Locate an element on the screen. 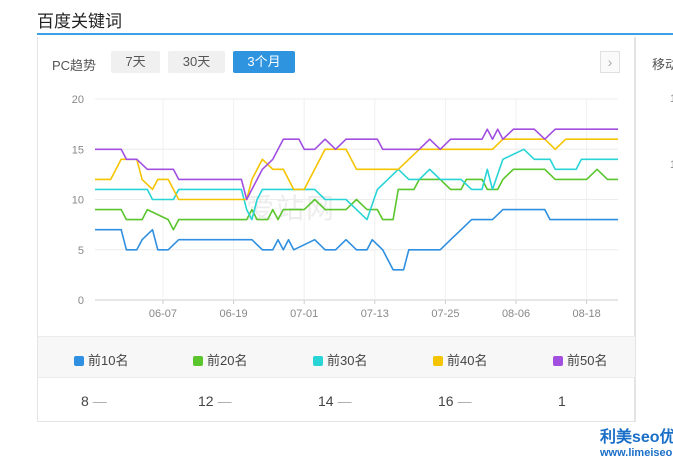 Image resolution: width=673 pixels, height=459 pixels. page-title: 百度关键词 is located at coordinates (79, 21).